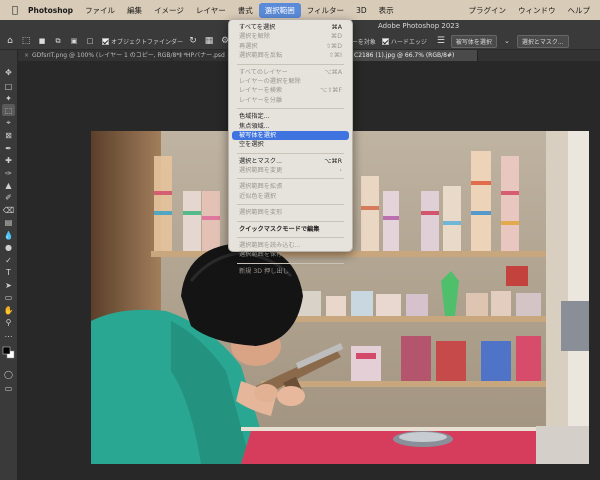 The image size is (600, 480). I want to click on menu-item-similar: 近似色を選択, so click(290, 196).